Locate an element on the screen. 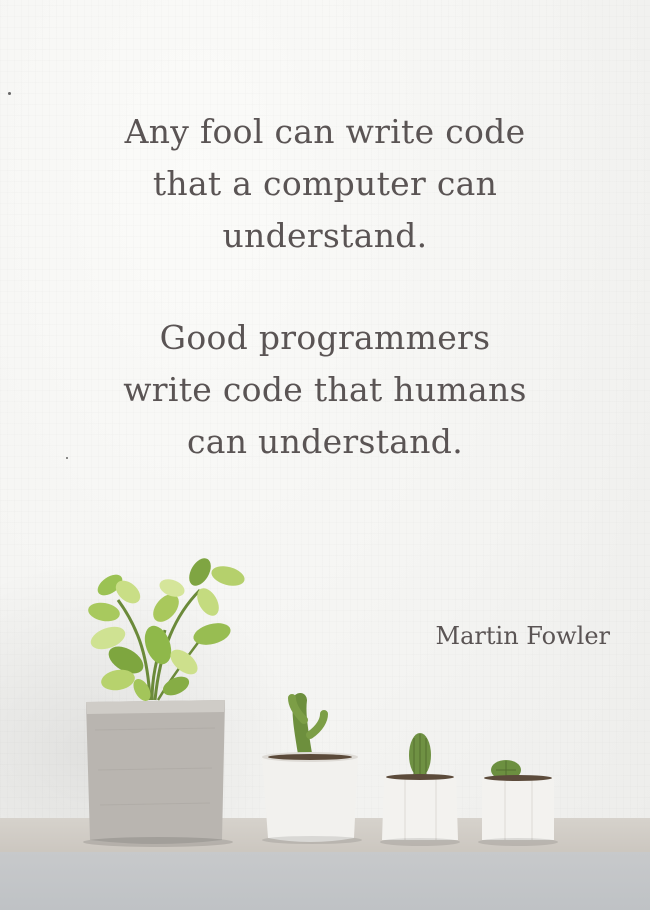 Image resolution: width=650 pixels, height=910 pixels. round-white-pot is located at coordinates (310, 797).